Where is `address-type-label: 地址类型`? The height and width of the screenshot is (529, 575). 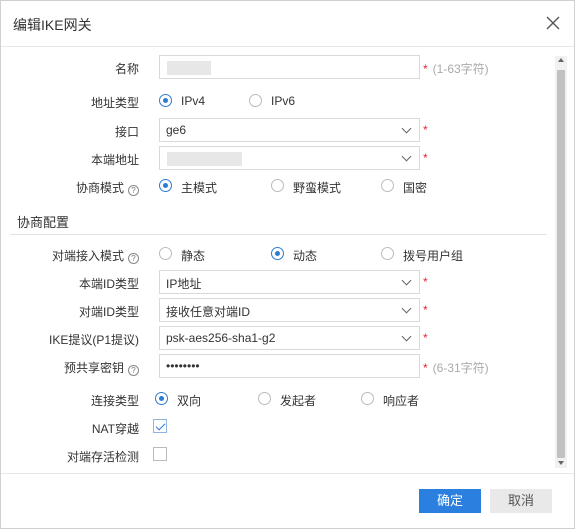 address-type-label: 地址类型 is located at coordinates (114, 103).